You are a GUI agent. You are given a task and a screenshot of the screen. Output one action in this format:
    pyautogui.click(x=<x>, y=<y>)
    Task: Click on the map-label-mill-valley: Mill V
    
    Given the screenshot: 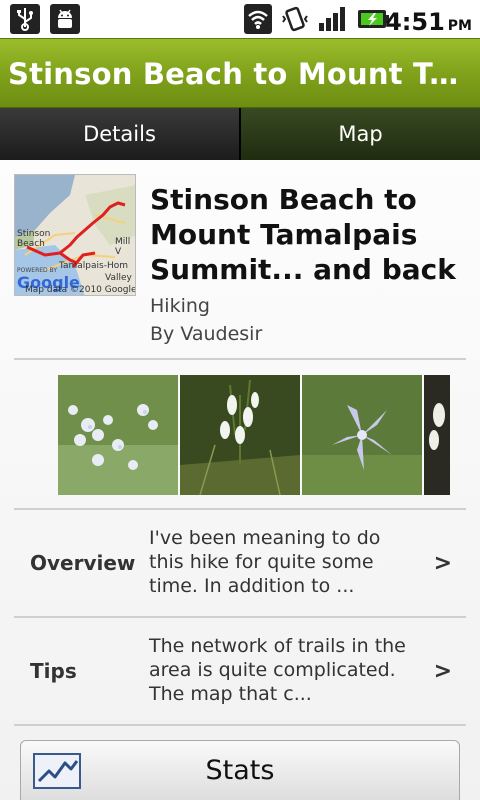 What is the action you would take?
    pyautogui.click(x=123, y=247)
    